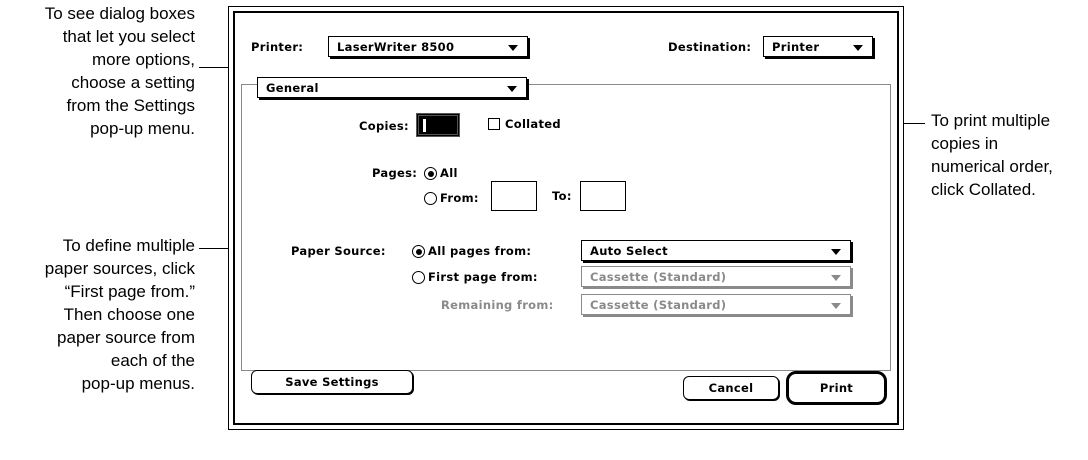 Image resolution: width=1088 pixels, height=460 pixels. I want to click on pages-from-label: From:, so click(459, 198).